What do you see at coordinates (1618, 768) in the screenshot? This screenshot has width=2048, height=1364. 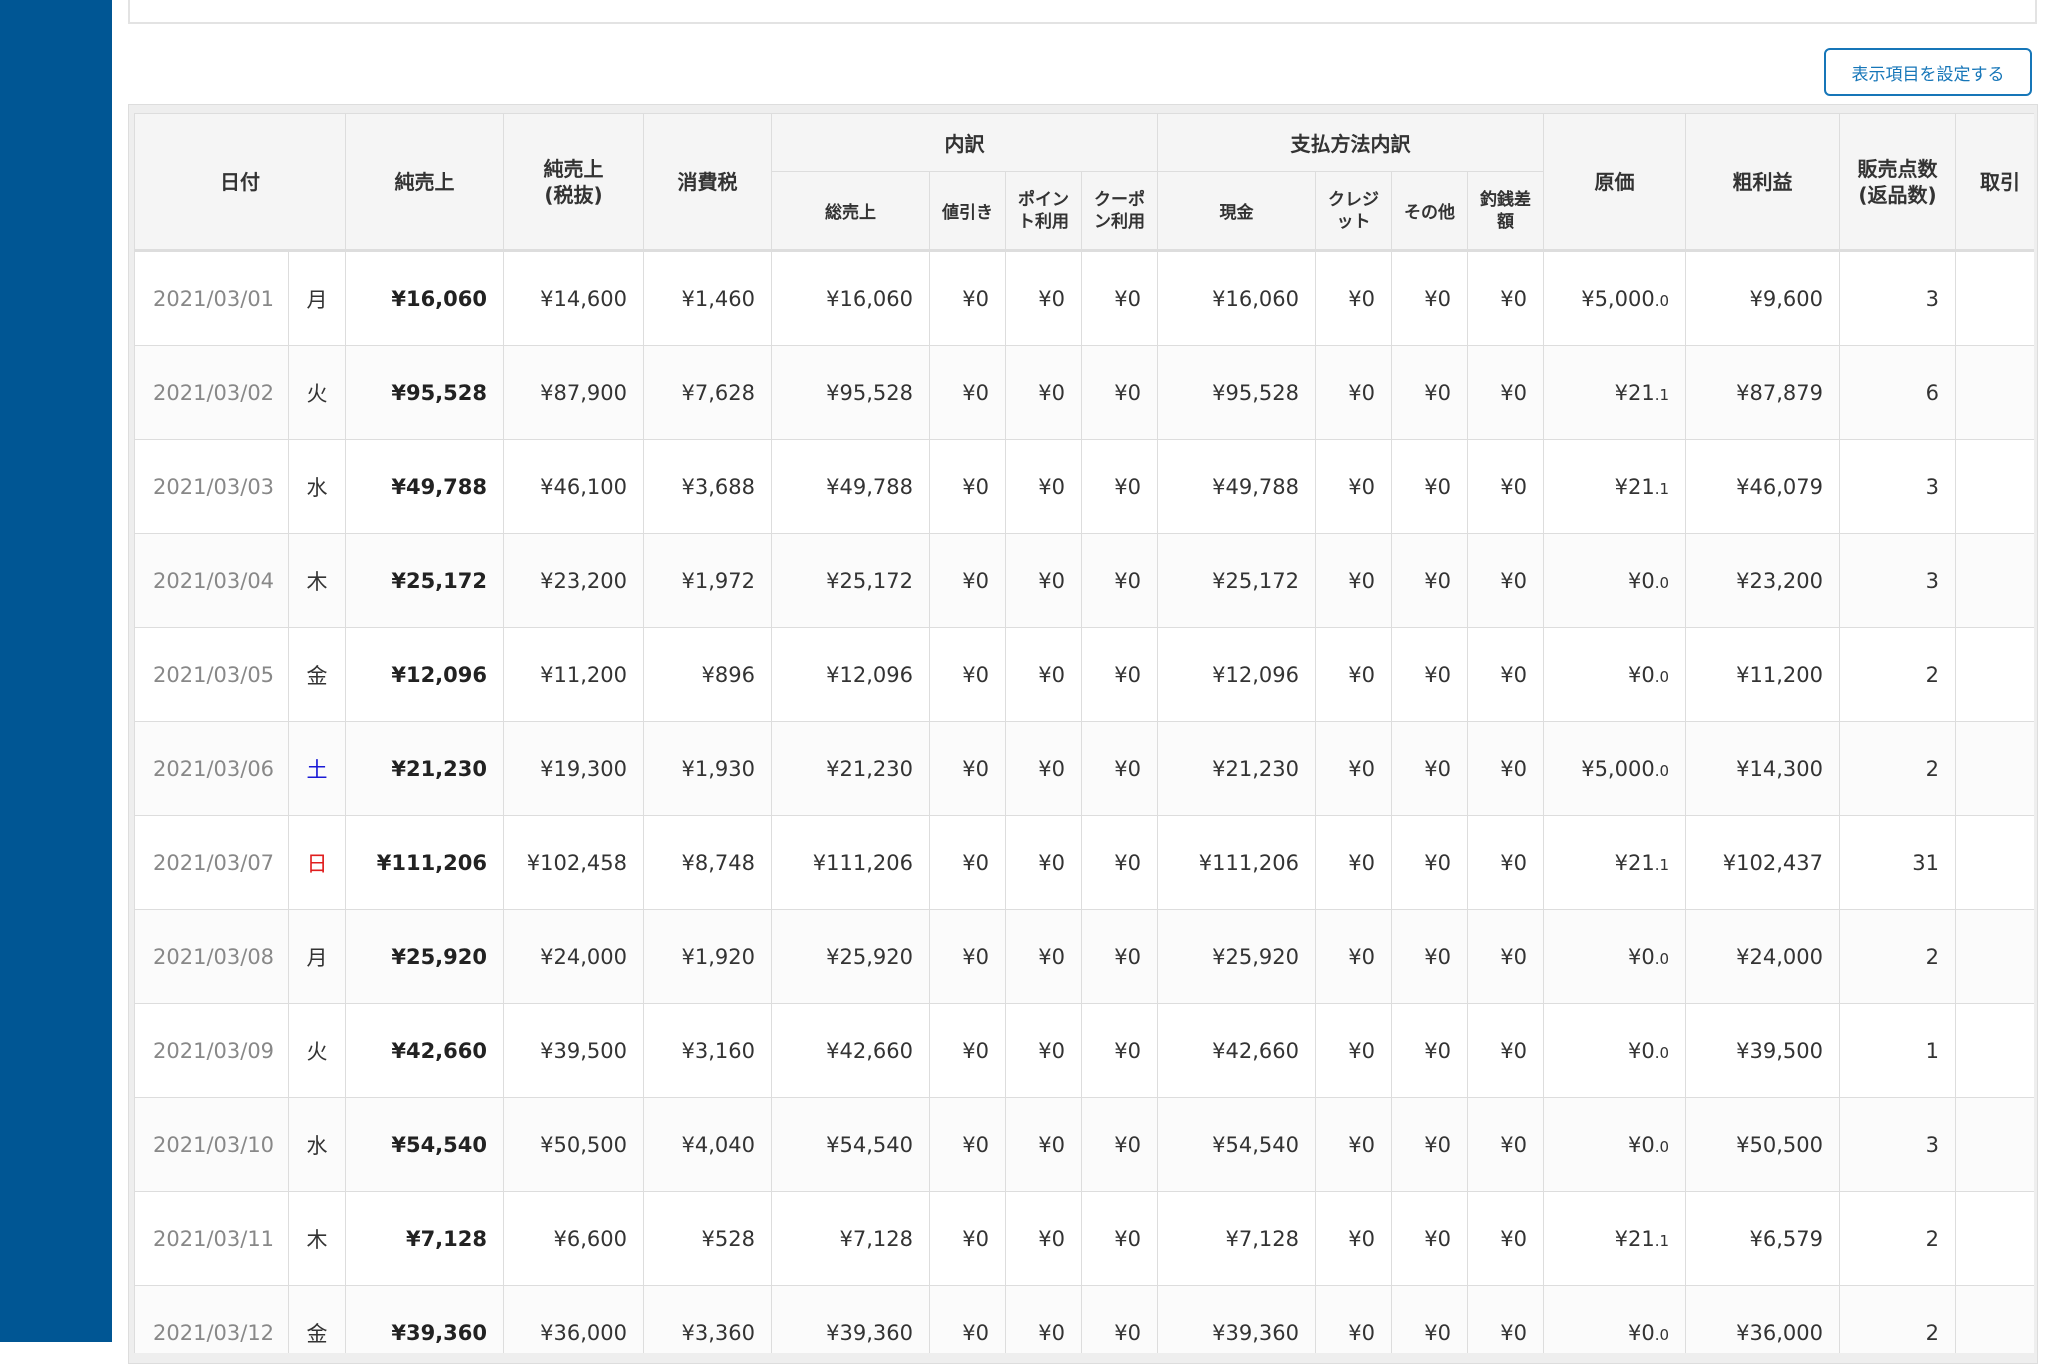 I see `cost-int: ¥5,000` at bounding box center [1618, 768].